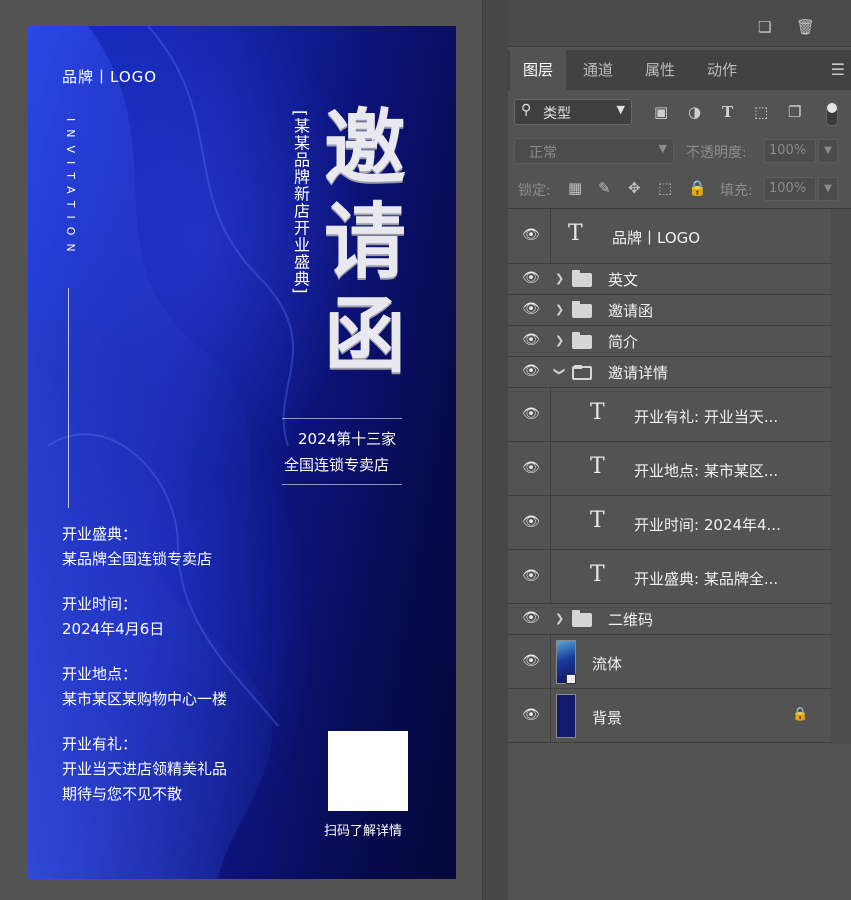 The image size is (851, 900). I want to click on panel-tabs: 图层 通道 属性 动作 ☰, so click(679, 70).